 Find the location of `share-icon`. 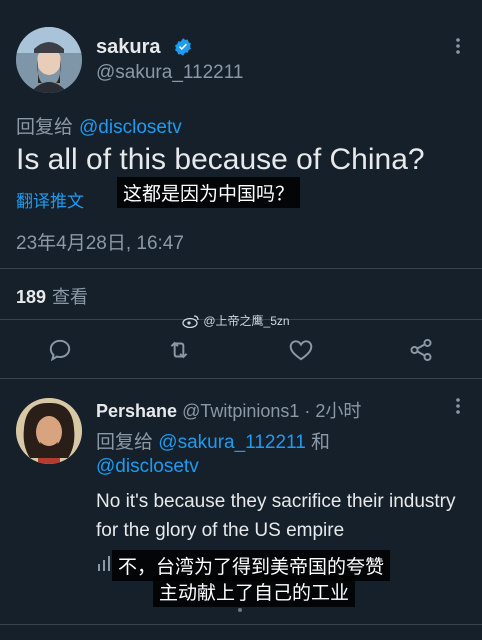

share-icon is located at coordinates (421, 350).